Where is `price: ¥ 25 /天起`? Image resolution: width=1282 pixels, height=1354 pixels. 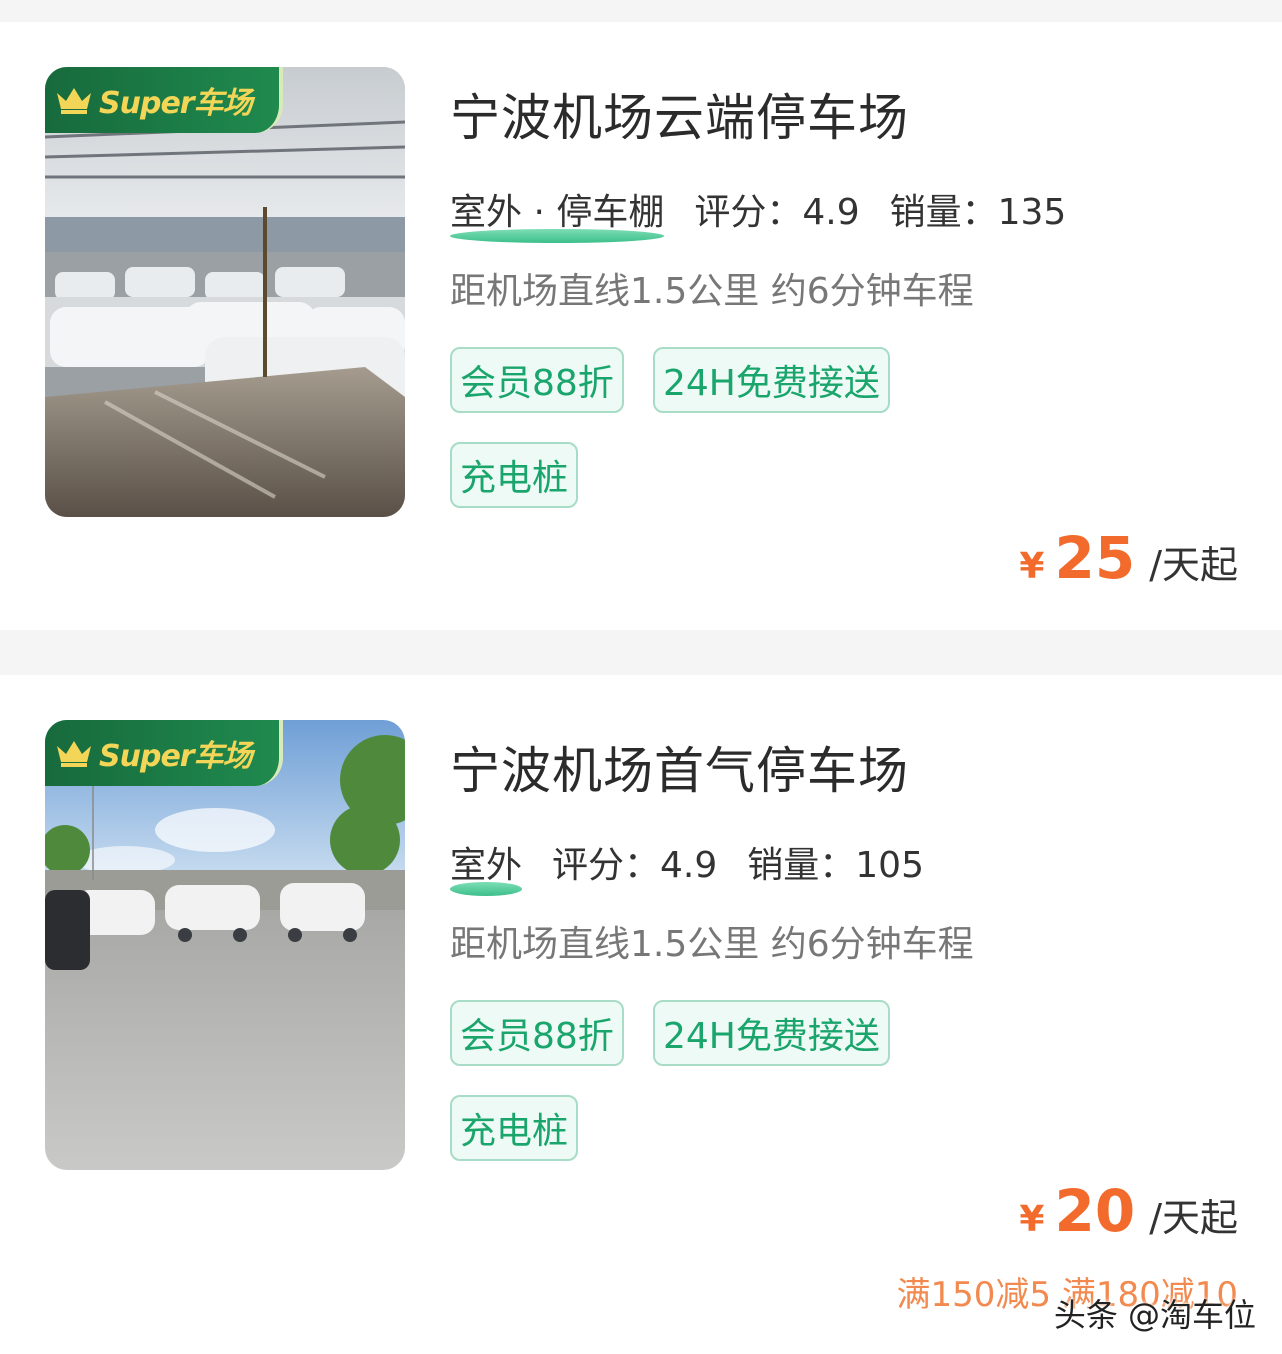 price: ¥ 25 /天起 is located at coordinates (1128, 558).